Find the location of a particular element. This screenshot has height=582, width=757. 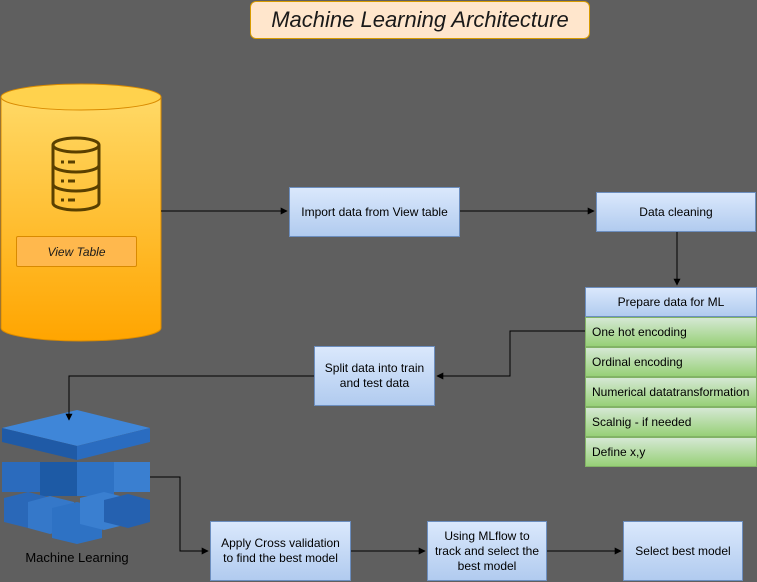

prepare-item: One hot encoding is located at coordinates (671, 332).